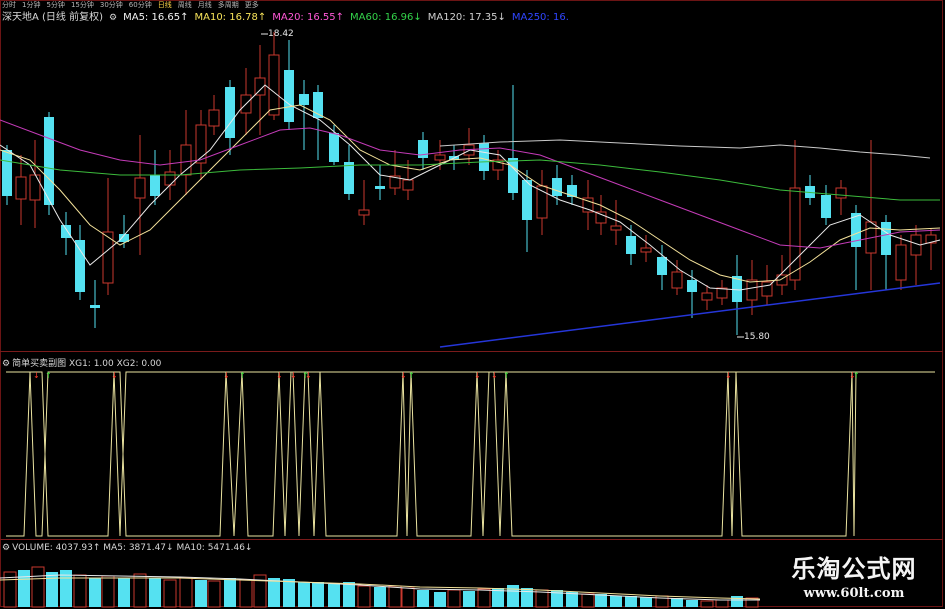 The image size is (945, 609). What do you see at coordinates (281, 34) in the screenshot?
I see `high-price-label: 18.42` at bounding box center [281, 34].